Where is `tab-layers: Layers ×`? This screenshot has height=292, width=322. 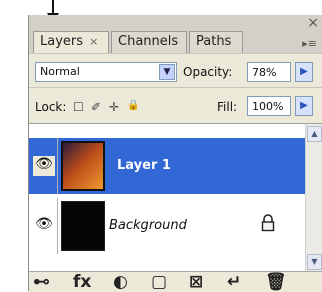 tab-layers: Layers × is located at coordinates (71, 42).